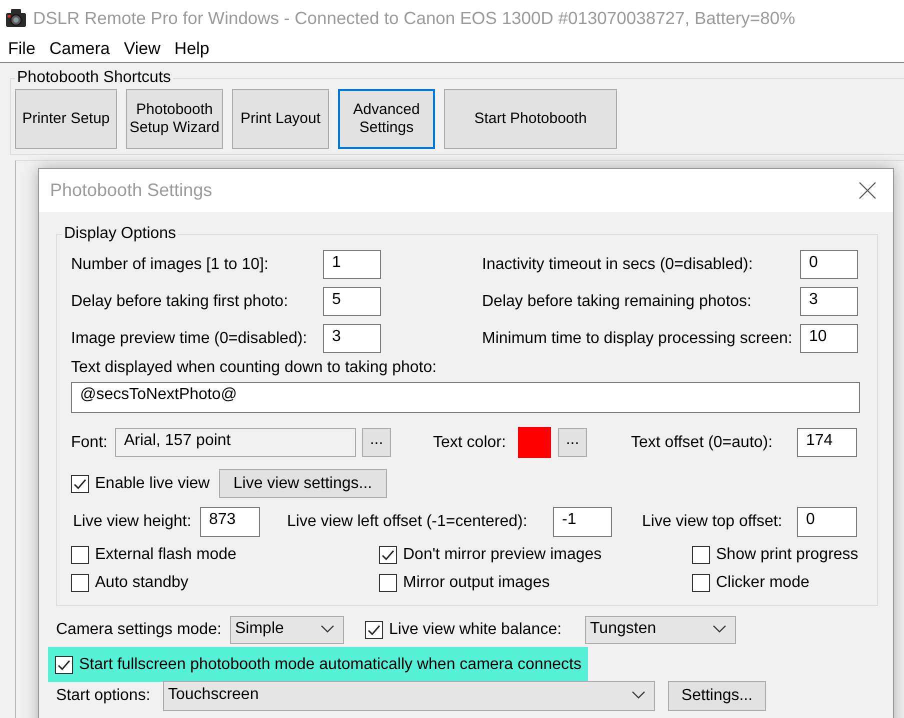 This screenshot has width=904, height=718. What do you see at coordinates (139, 630) in the screenshot?
I see `field-label: Camera settings mode:` at bounding box center [139, 630].